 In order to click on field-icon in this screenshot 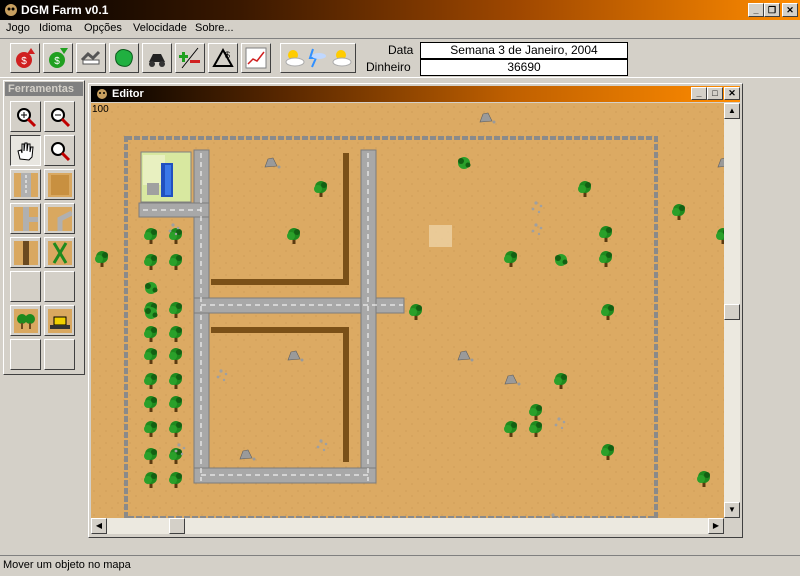, I will do `click(60, 185)`.